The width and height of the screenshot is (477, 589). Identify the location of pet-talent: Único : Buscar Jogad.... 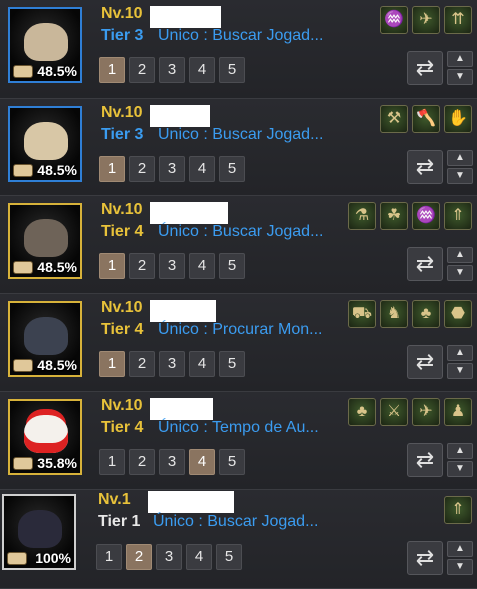
(241, 231).